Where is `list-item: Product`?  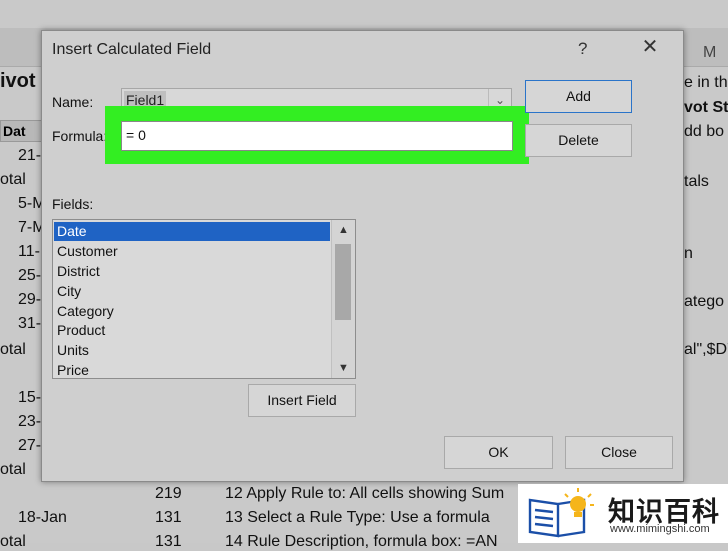 list-item: Product is located at coordinates (192, 330).